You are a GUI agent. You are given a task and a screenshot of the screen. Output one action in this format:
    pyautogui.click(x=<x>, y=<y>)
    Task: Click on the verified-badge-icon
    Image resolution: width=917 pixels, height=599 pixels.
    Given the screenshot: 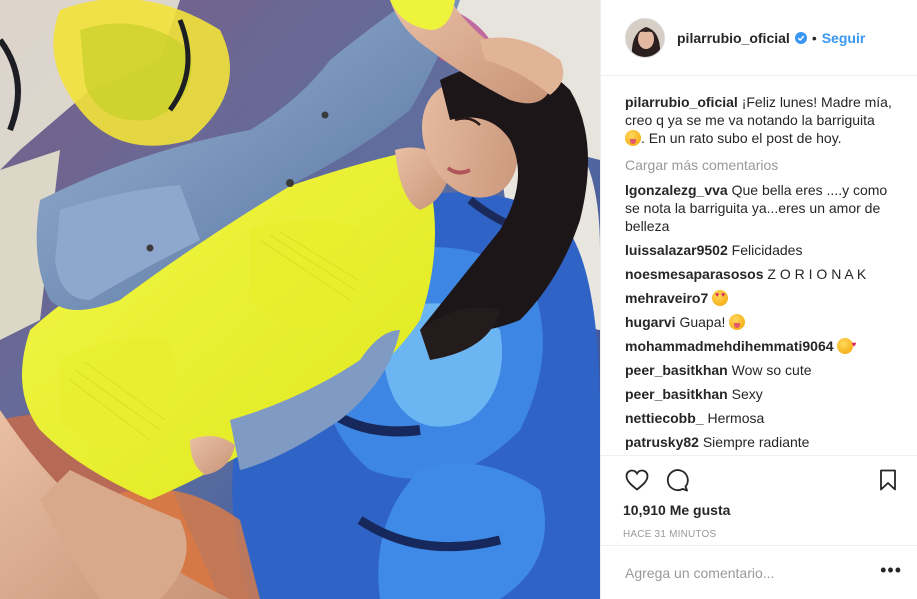 What is the action you would take?
    pyautogui.click(x=800, y=37)
    